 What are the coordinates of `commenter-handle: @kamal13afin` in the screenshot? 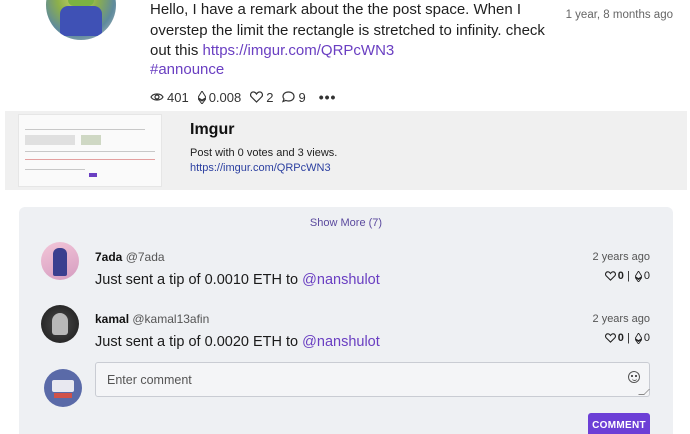 It's located at (170, 319).